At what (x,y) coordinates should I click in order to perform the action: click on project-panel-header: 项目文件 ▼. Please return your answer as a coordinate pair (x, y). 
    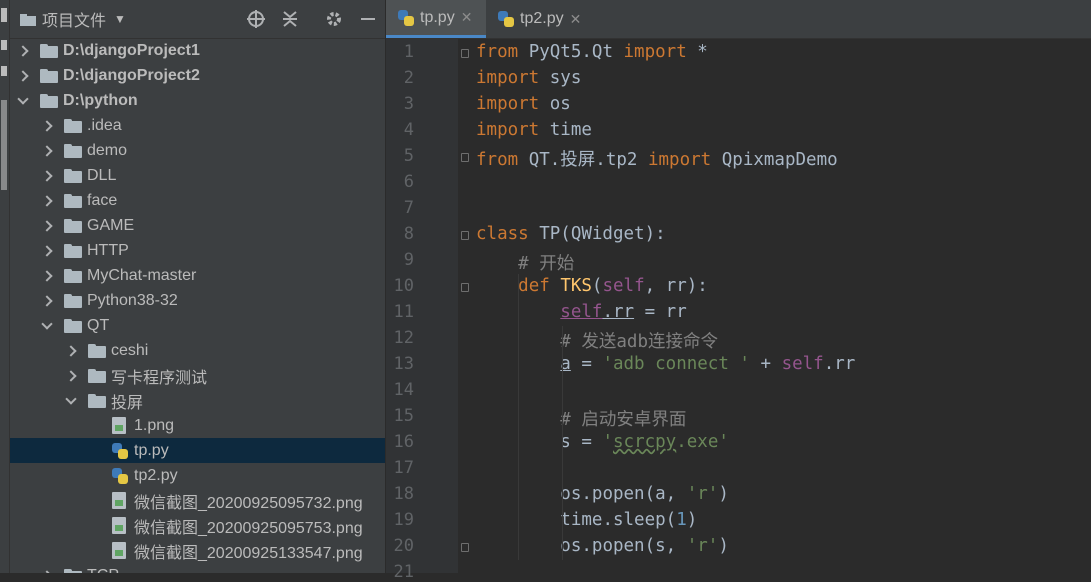
    Looking at the image, I should click on (197, 19).